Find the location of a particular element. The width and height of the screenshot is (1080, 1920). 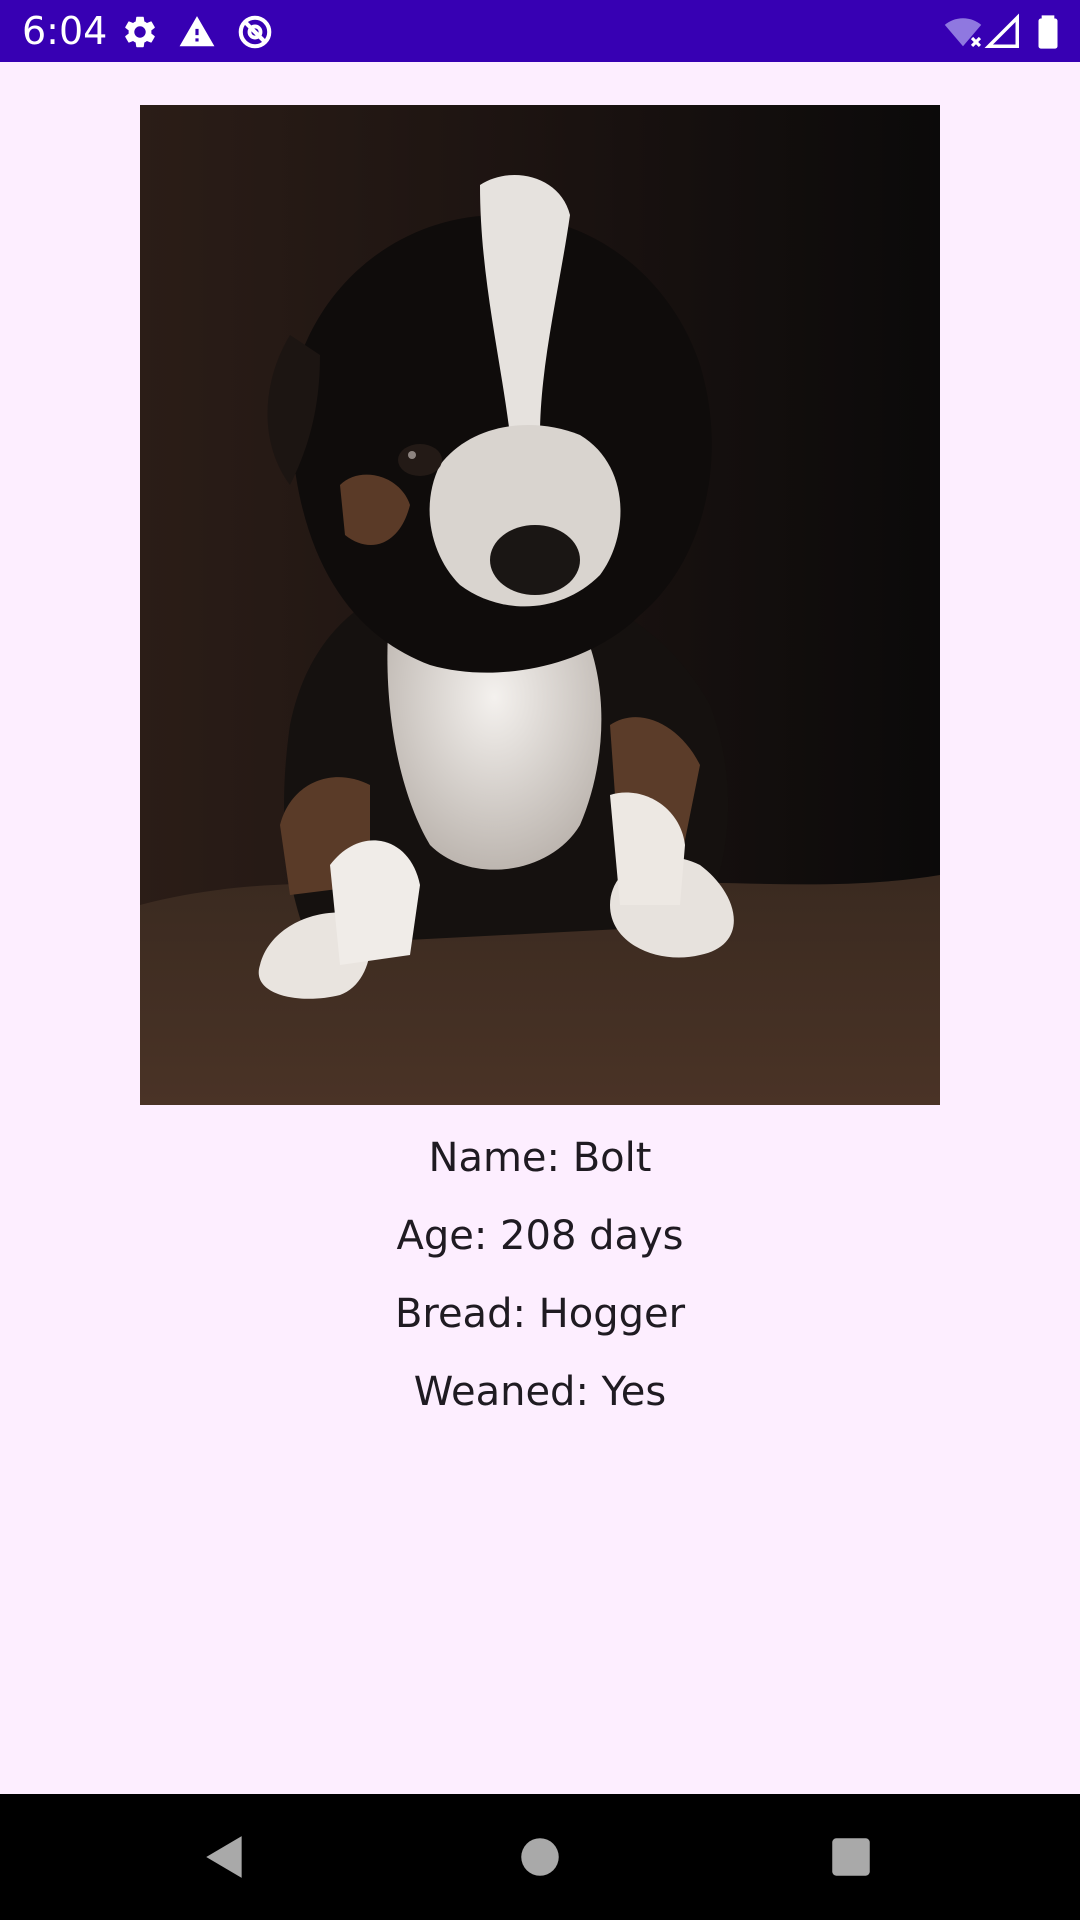

wifi-off-icon is located at coordinates (963, 32).